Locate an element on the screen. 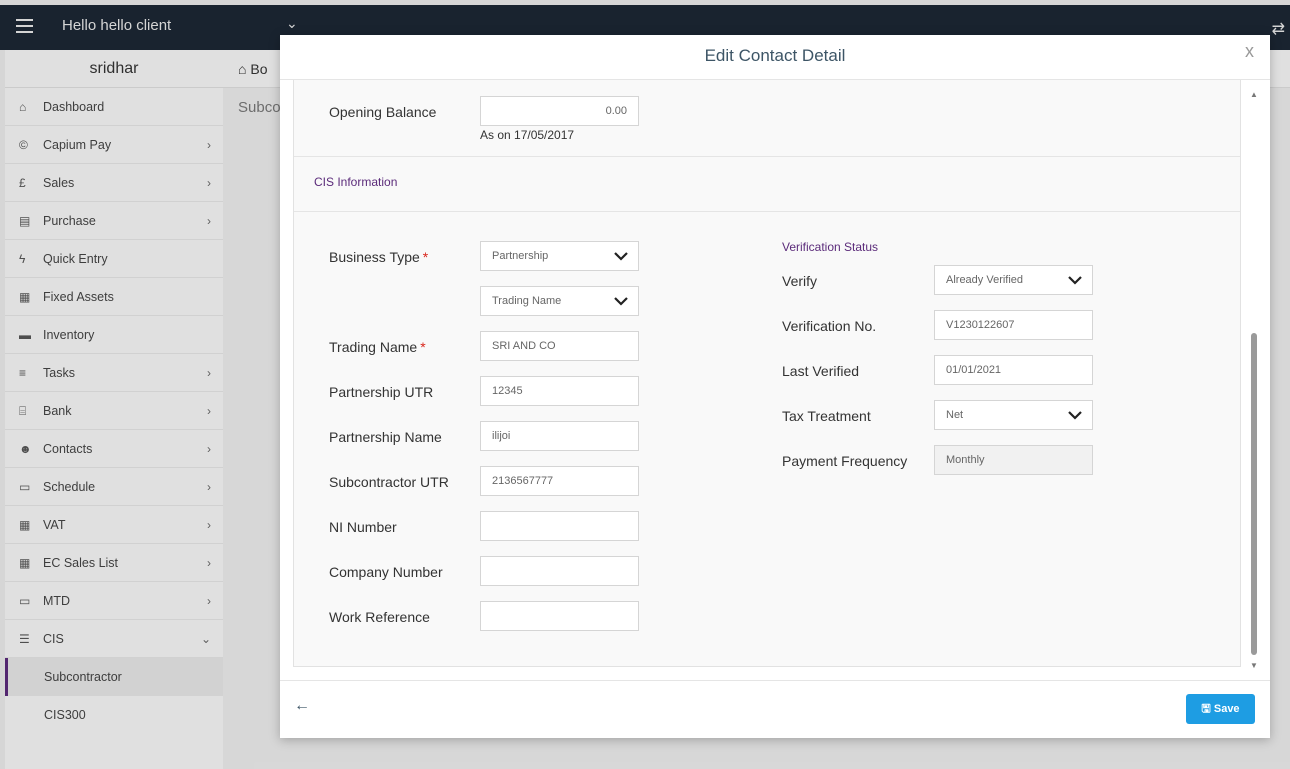  verify-select: Already Verified is located at coordinates (1013, 280).